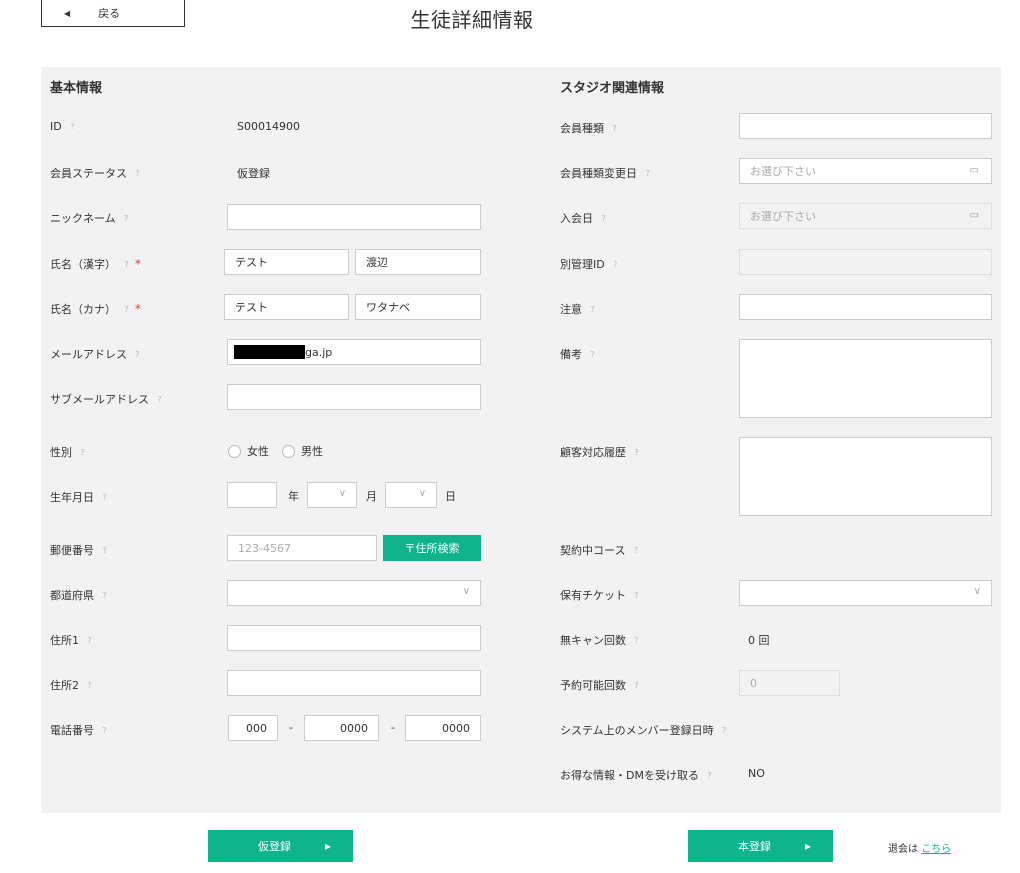 This screenshot has width=1020, height=873. I want to click on prefecture-label: 都道府県?, so click(80, 595).